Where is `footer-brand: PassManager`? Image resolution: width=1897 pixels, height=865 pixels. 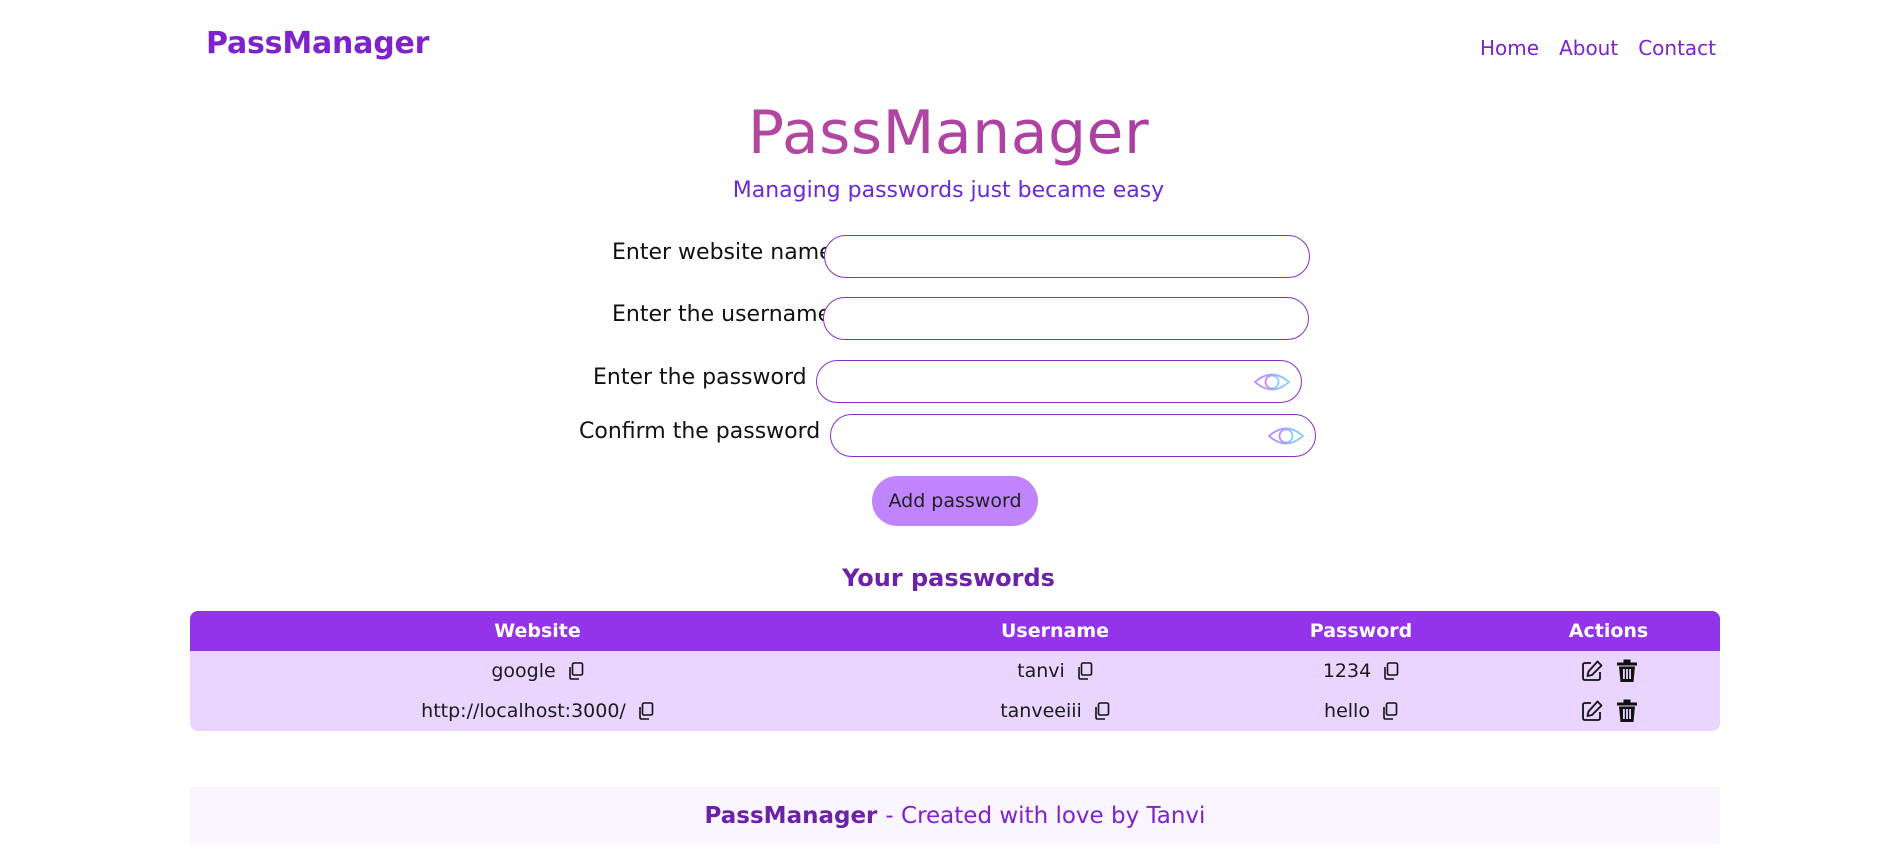 footer-brand: PassManager is located at coordinates (791, 815).